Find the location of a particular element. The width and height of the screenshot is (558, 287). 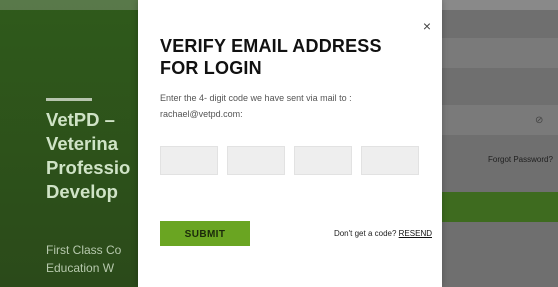

modal-email: rachael@vetpd.com: is located at coordinates (201, 114).